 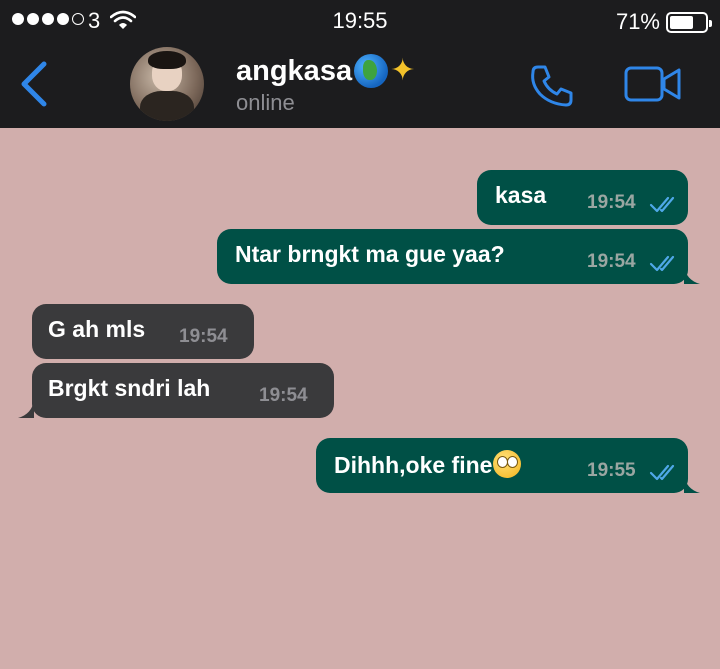 What do you see at coordinates (552, 86) in the screenshot?
I see `phone-icon` at bounding box center [552, 86].